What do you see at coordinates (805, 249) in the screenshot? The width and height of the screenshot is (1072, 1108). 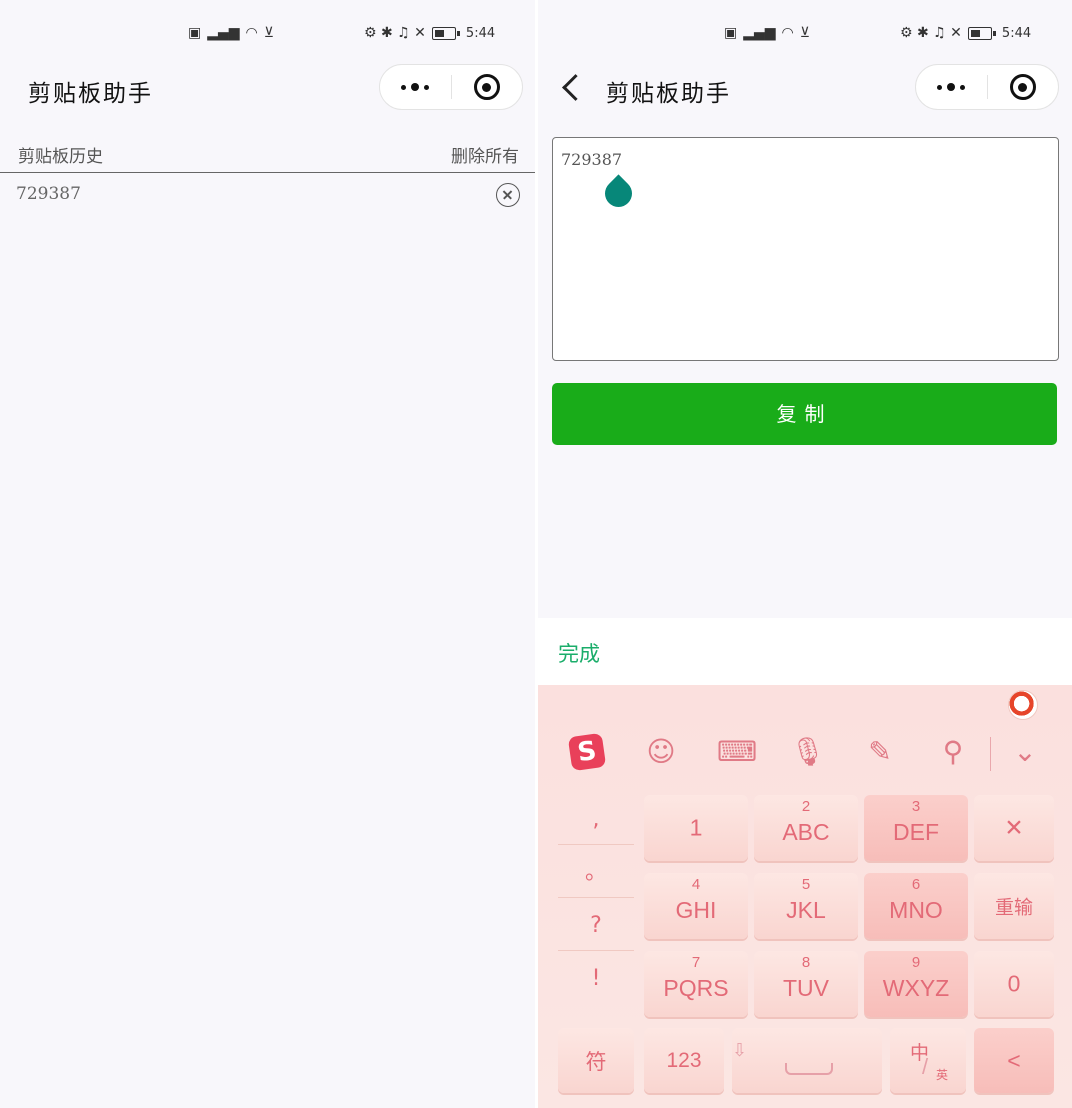 I see `clipboard-text-area: 729387` at bounding box center [805, 249].